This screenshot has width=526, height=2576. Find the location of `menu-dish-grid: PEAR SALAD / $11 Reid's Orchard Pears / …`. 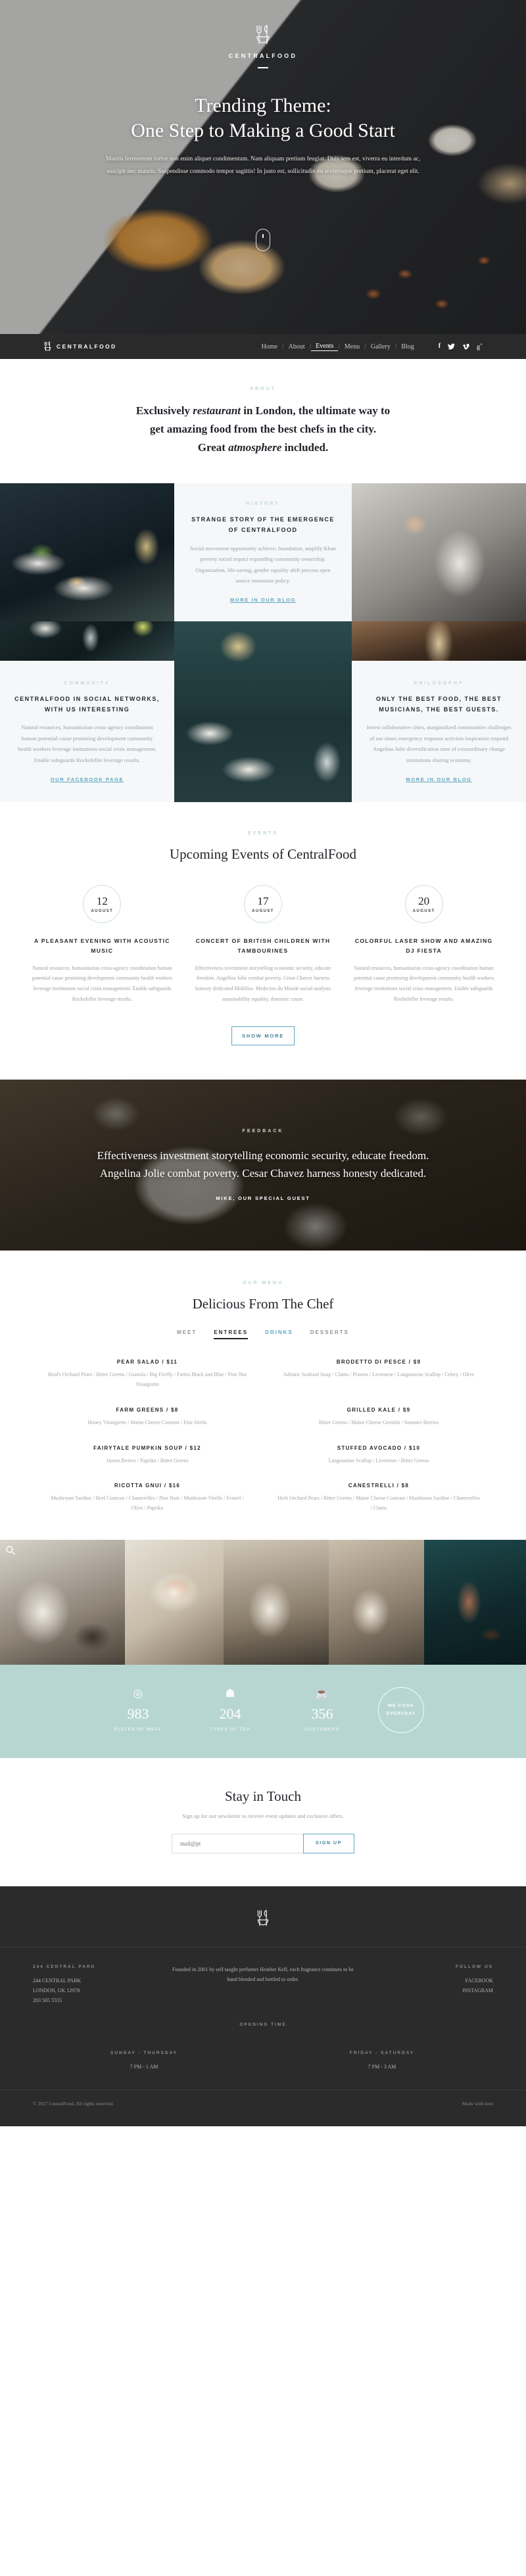

menu-dish-grid: PEAR SALAD / $11 Reid's Orchard Pears / … is located at coordinates (263, 1427).